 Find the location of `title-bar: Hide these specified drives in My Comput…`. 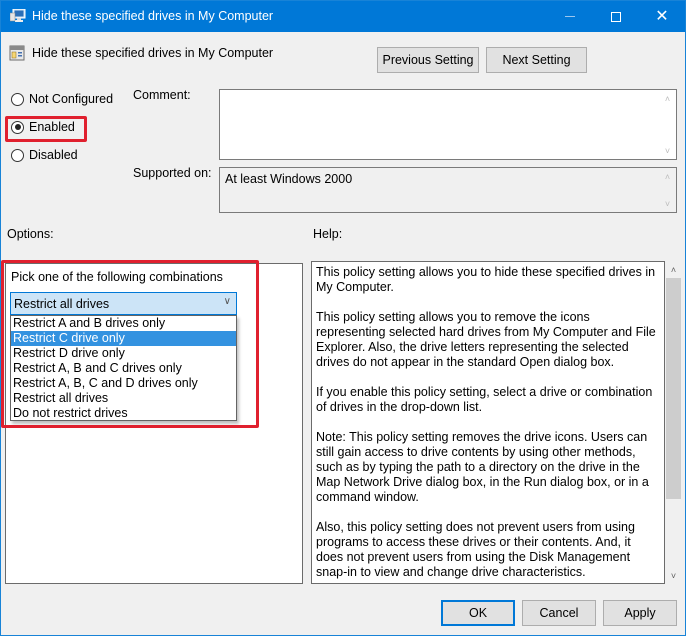

title-bar: Hide these specified drives in My Comput… is located at coordinates (343, 16).